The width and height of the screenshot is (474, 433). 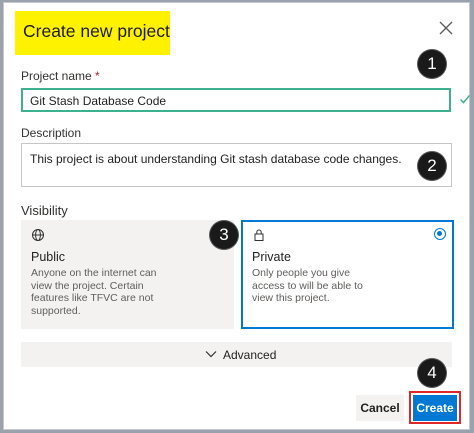 I want to click on create-button: Create, so click(x=435, y=408).